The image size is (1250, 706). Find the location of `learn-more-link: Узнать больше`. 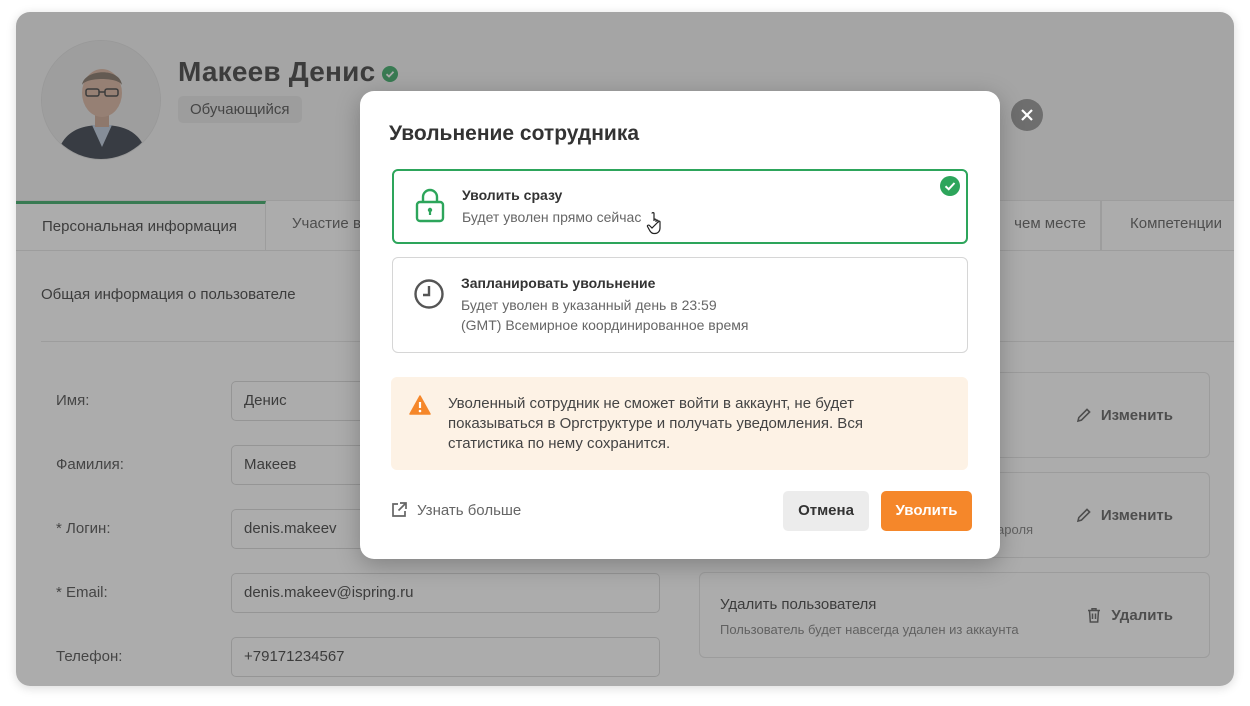

learn-more-link: Узнать больше is located at coordinates (455, 510).